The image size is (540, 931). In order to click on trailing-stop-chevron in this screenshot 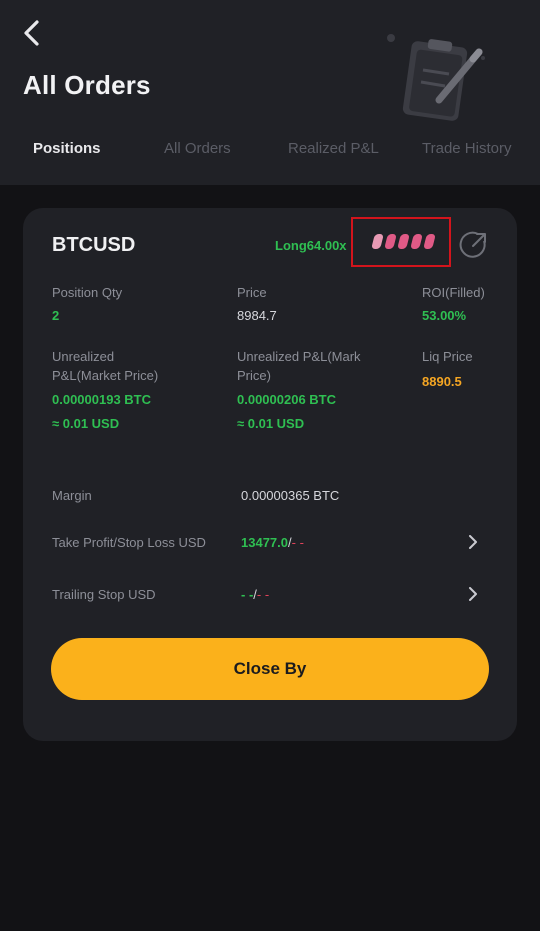, I will do `click(473, 594)`.